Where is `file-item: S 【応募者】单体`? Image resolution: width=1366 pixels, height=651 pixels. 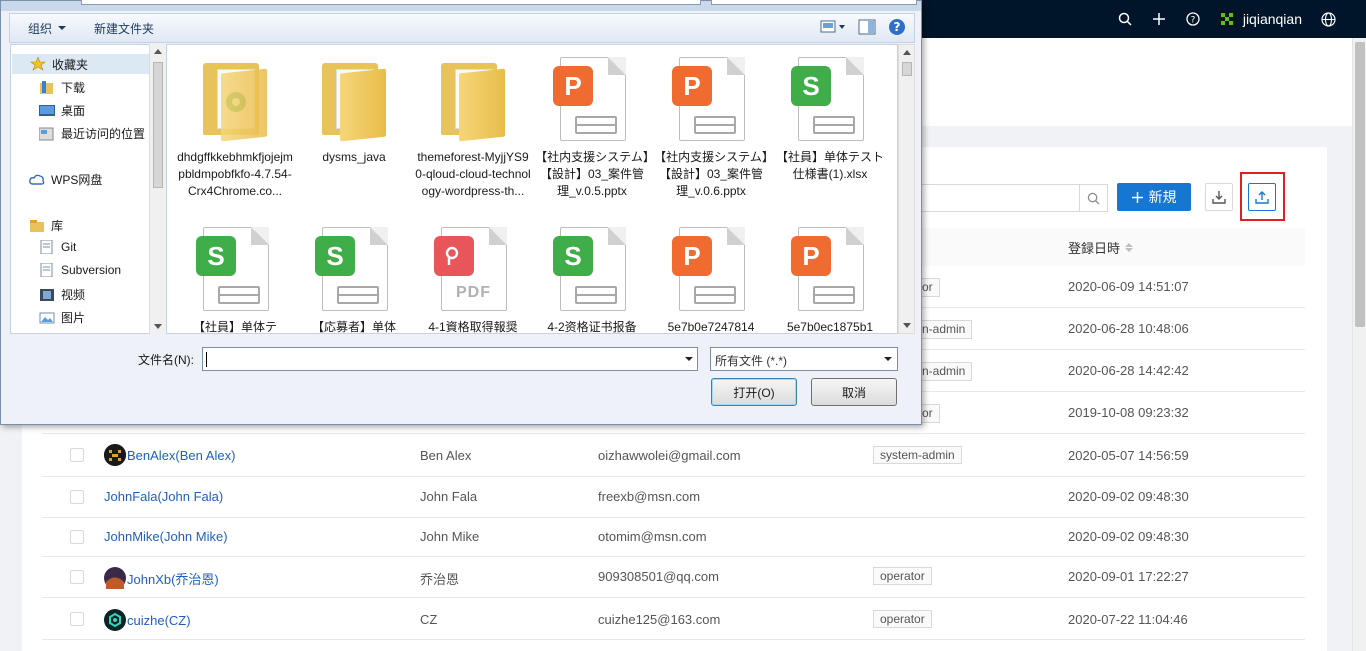 file-item: S 【応募者】单体 is located at coordinates (354, 278).